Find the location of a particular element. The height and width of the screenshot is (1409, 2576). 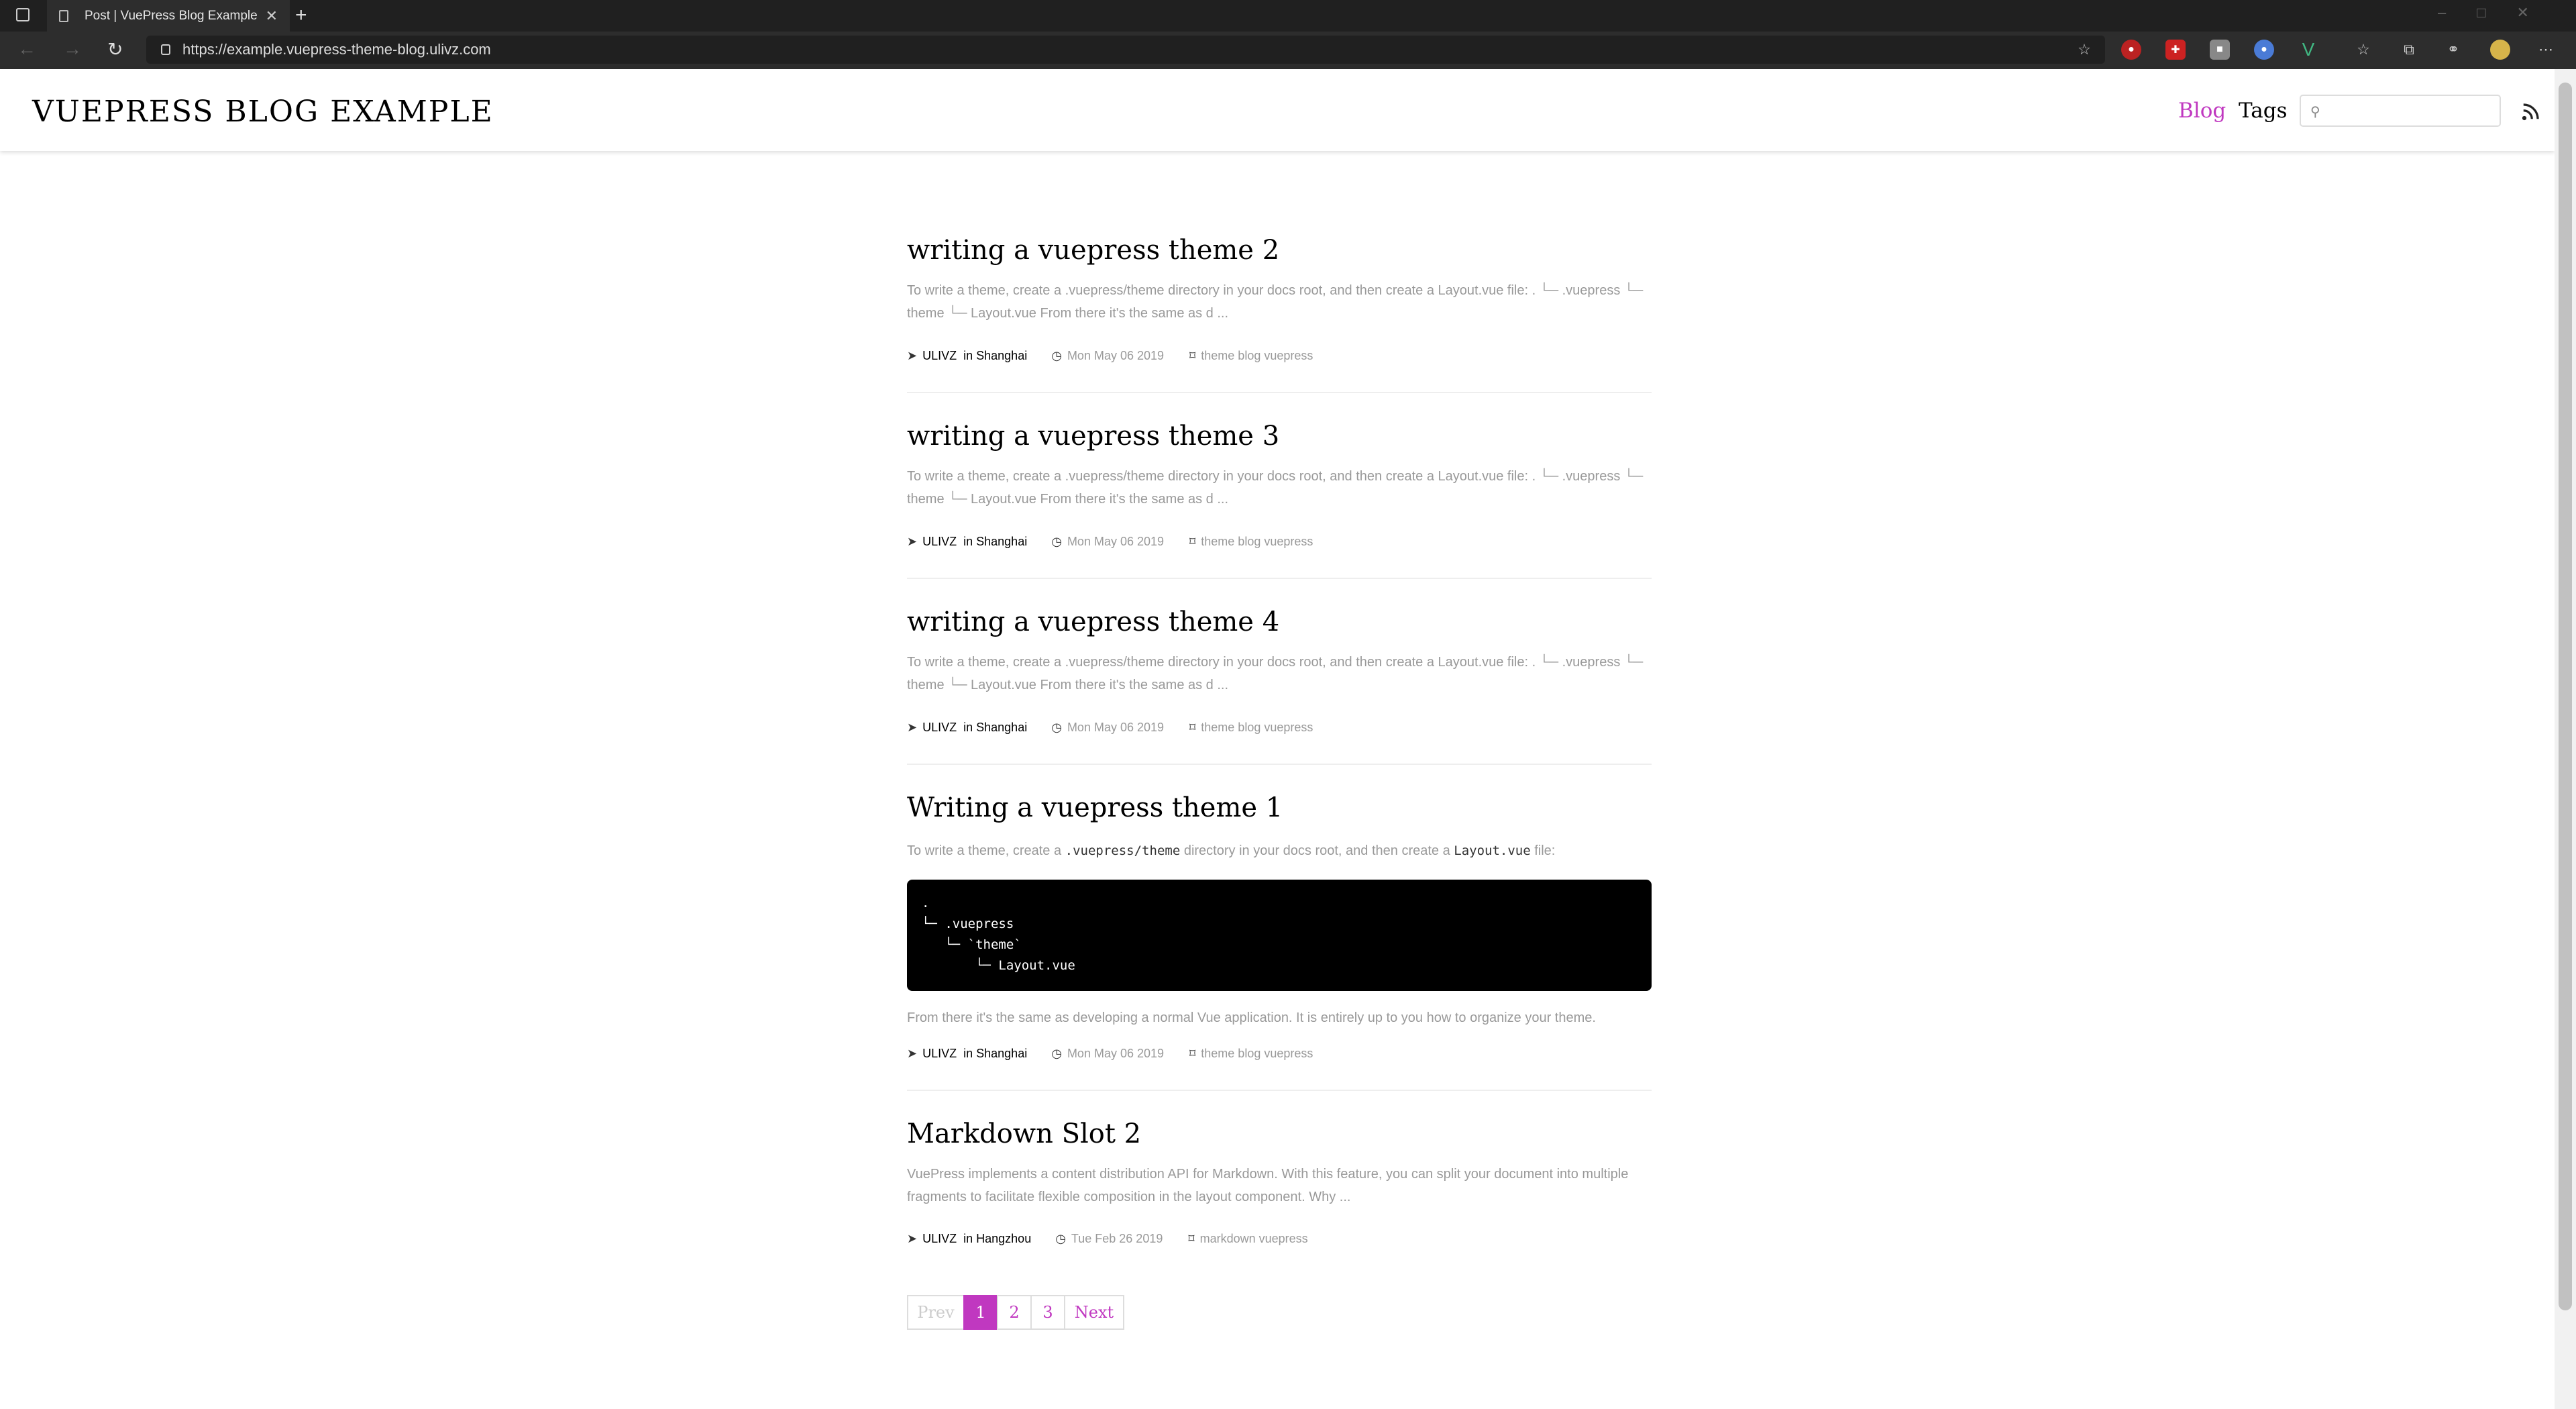

inline-code: .vuepress/theme is located at coordinates (1123, 850).